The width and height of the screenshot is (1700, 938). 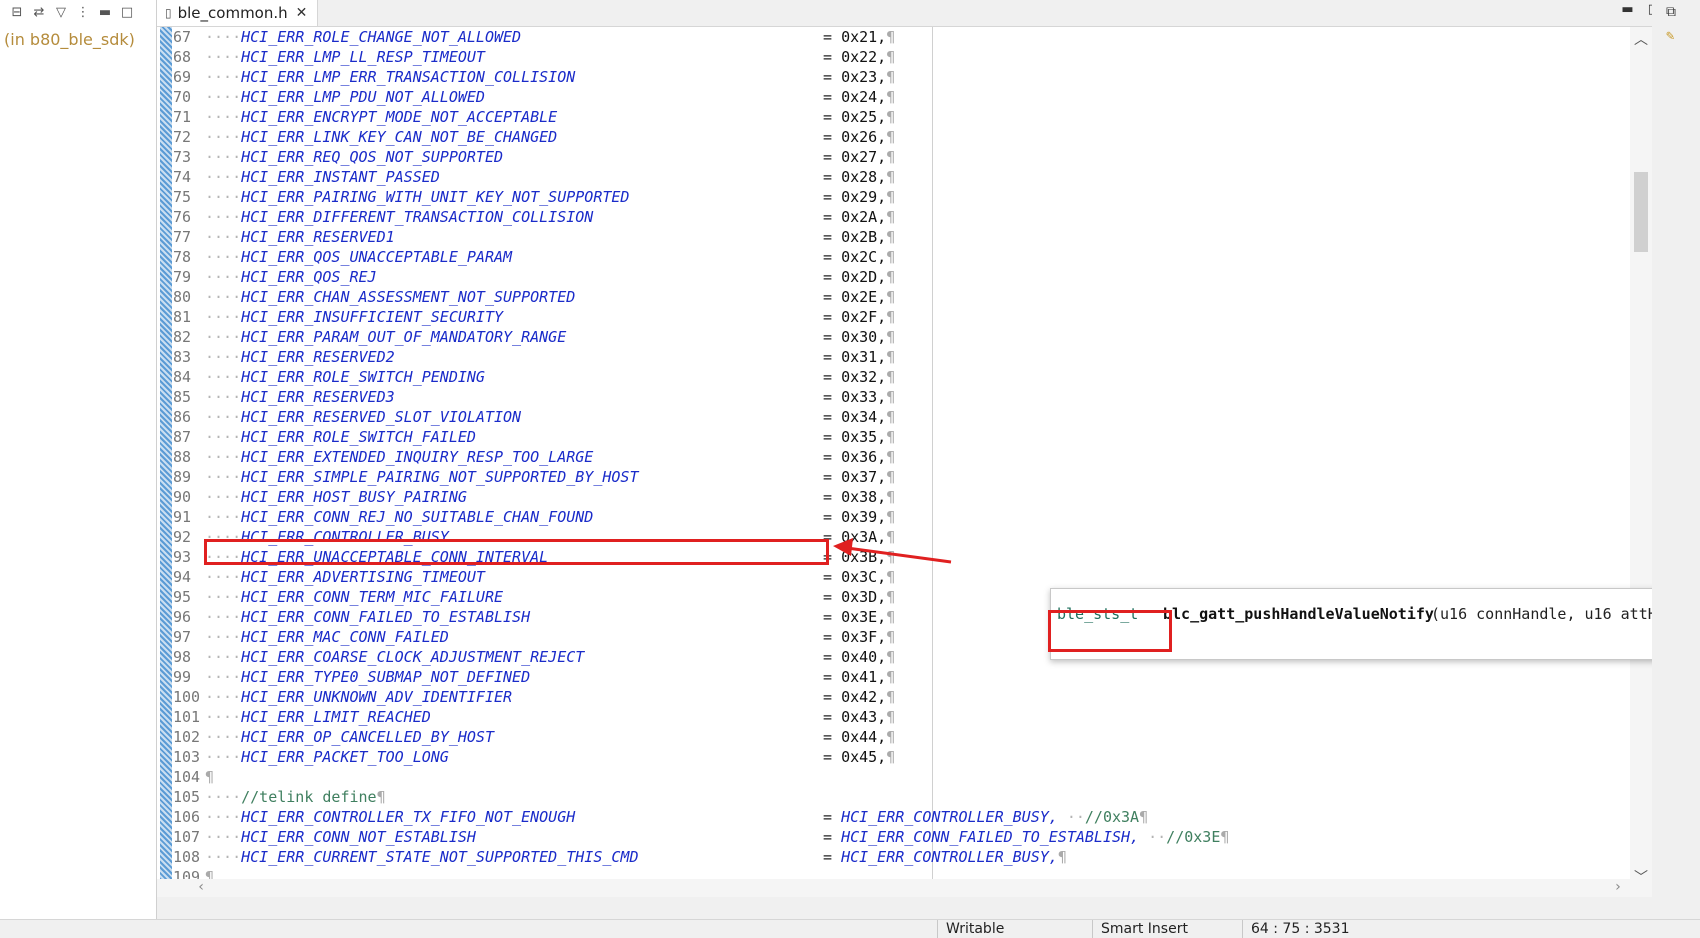 I want to click on enum-value: 0x2E,, so click(x=864, y=297).